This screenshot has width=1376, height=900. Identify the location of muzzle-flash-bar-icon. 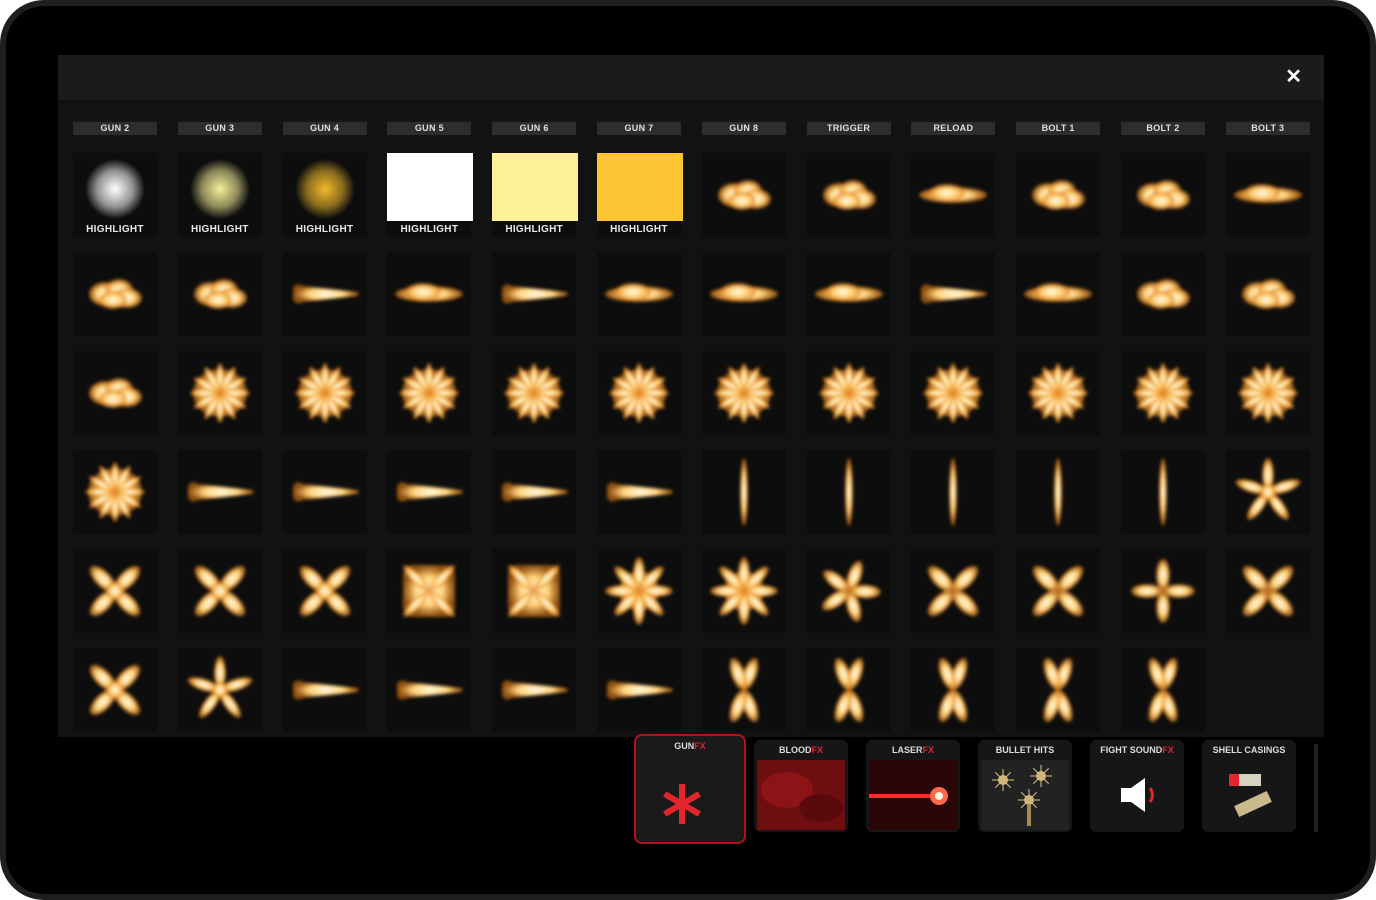
(1058, 492).